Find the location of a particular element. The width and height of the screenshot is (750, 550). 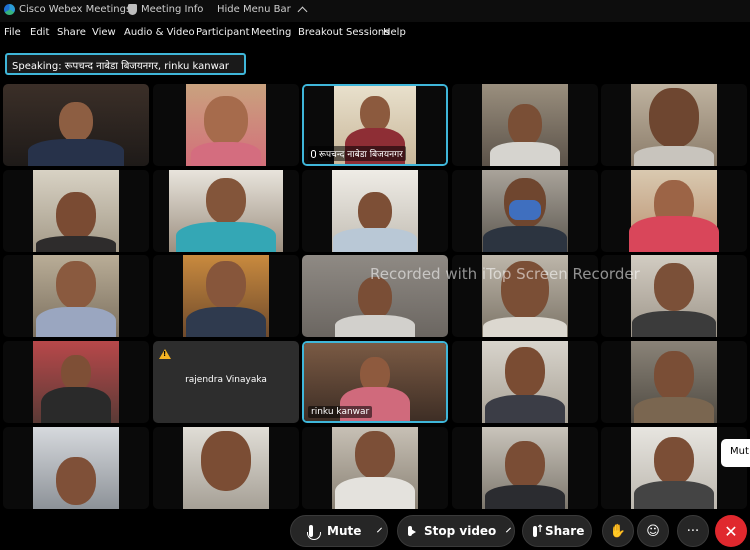

hide-menu-bar-label: Hide Menu Bar is located at coordinates (254, 9).